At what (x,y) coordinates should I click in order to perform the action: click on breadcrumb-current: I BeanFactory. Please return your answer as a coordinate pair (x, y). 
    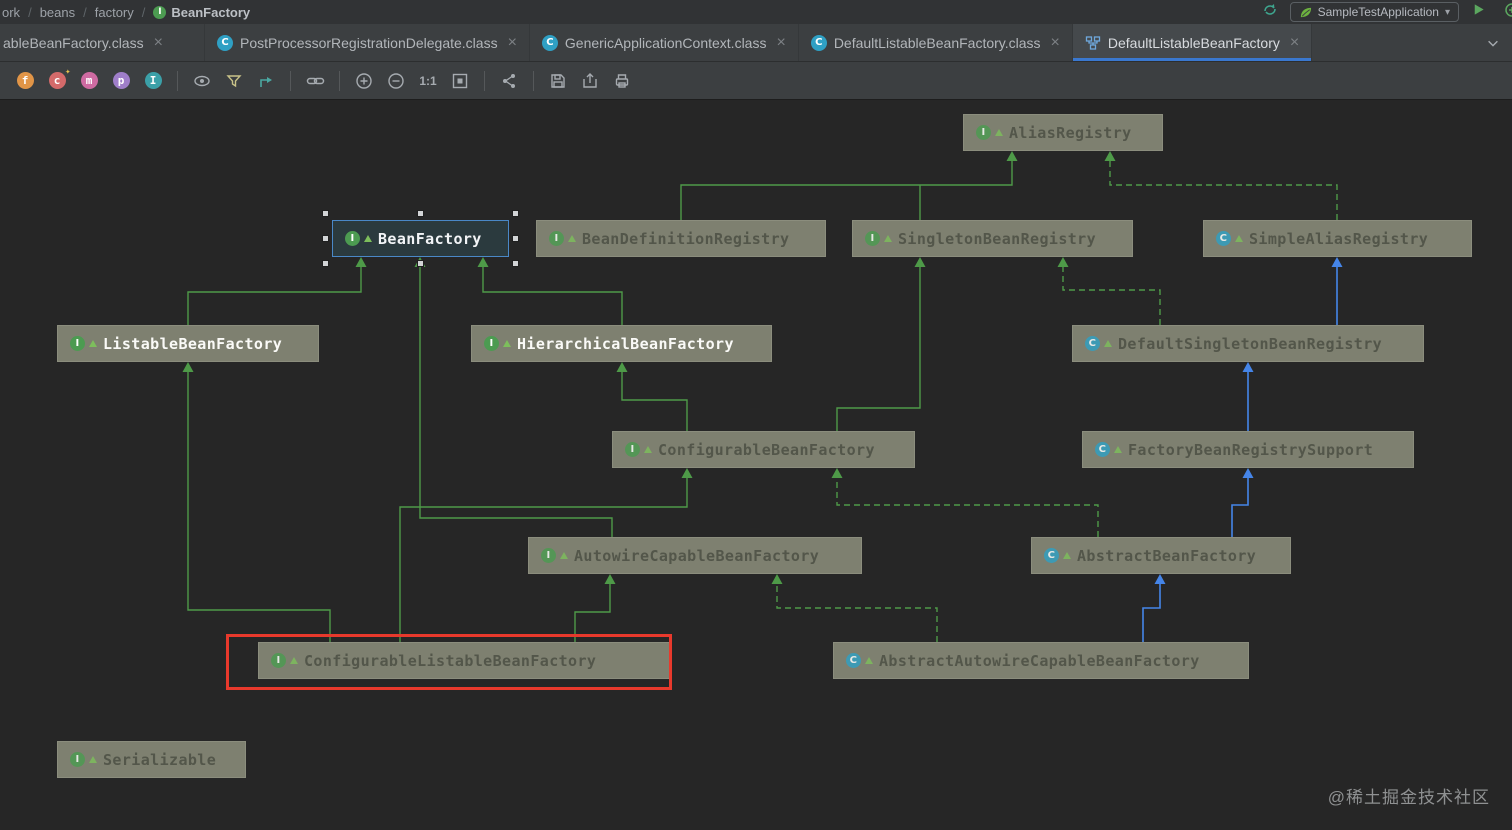
    Looking at the image, I should click on (201, 12).